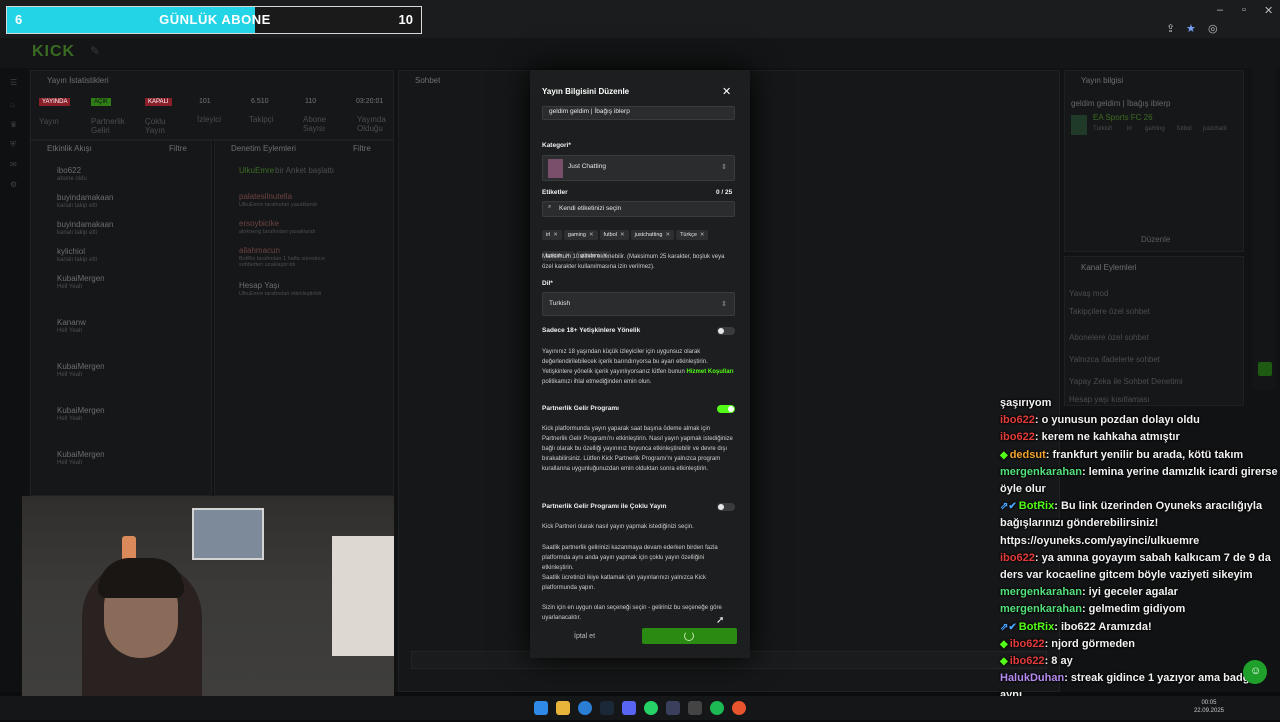  Describe the element at coordinates (689, 636) in the screenshot. I see `save-button` at that location.